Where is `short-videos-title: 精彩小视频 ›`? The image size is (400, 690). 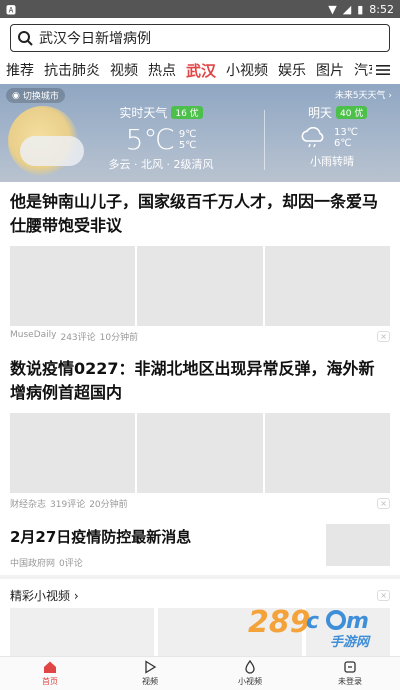
short-videos-title: 精彩小视频 › is located at coordinates (44, 595).